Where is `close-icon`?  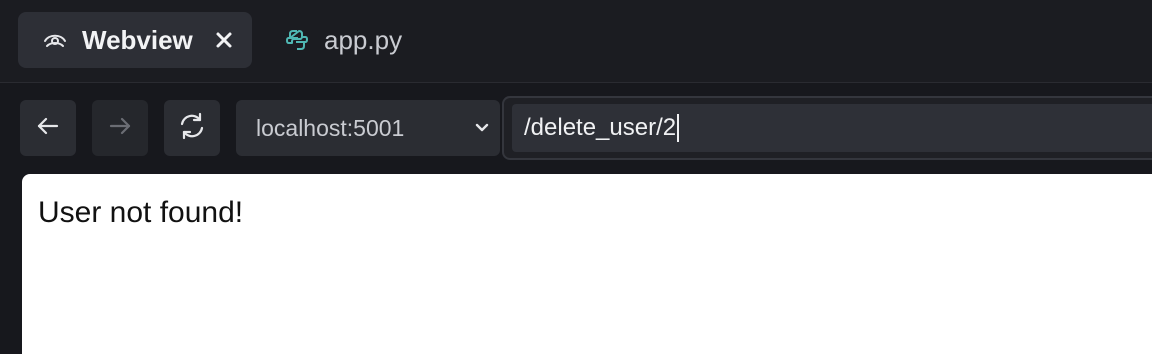
close-icon is located at coordinates (224, 40).